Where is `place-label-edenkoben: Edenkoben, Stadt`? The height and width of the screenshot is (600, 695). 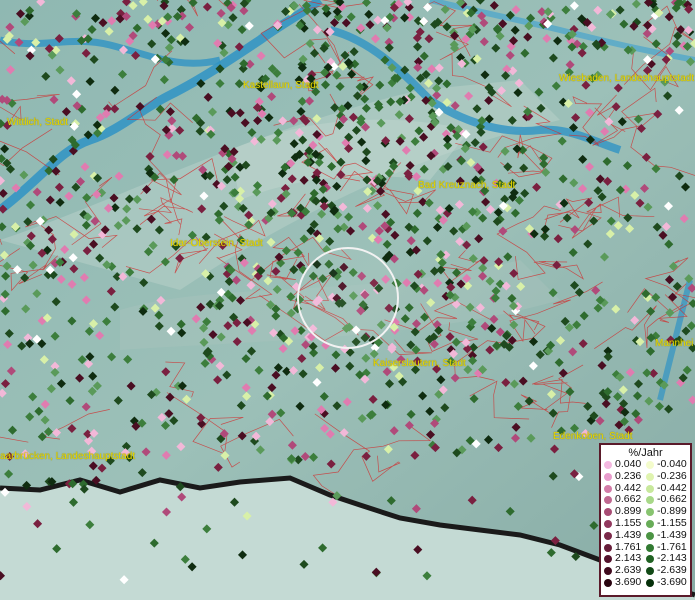 place-label-edenkoben: Edenkoben, Stadt is located at coordinates (593, 436).